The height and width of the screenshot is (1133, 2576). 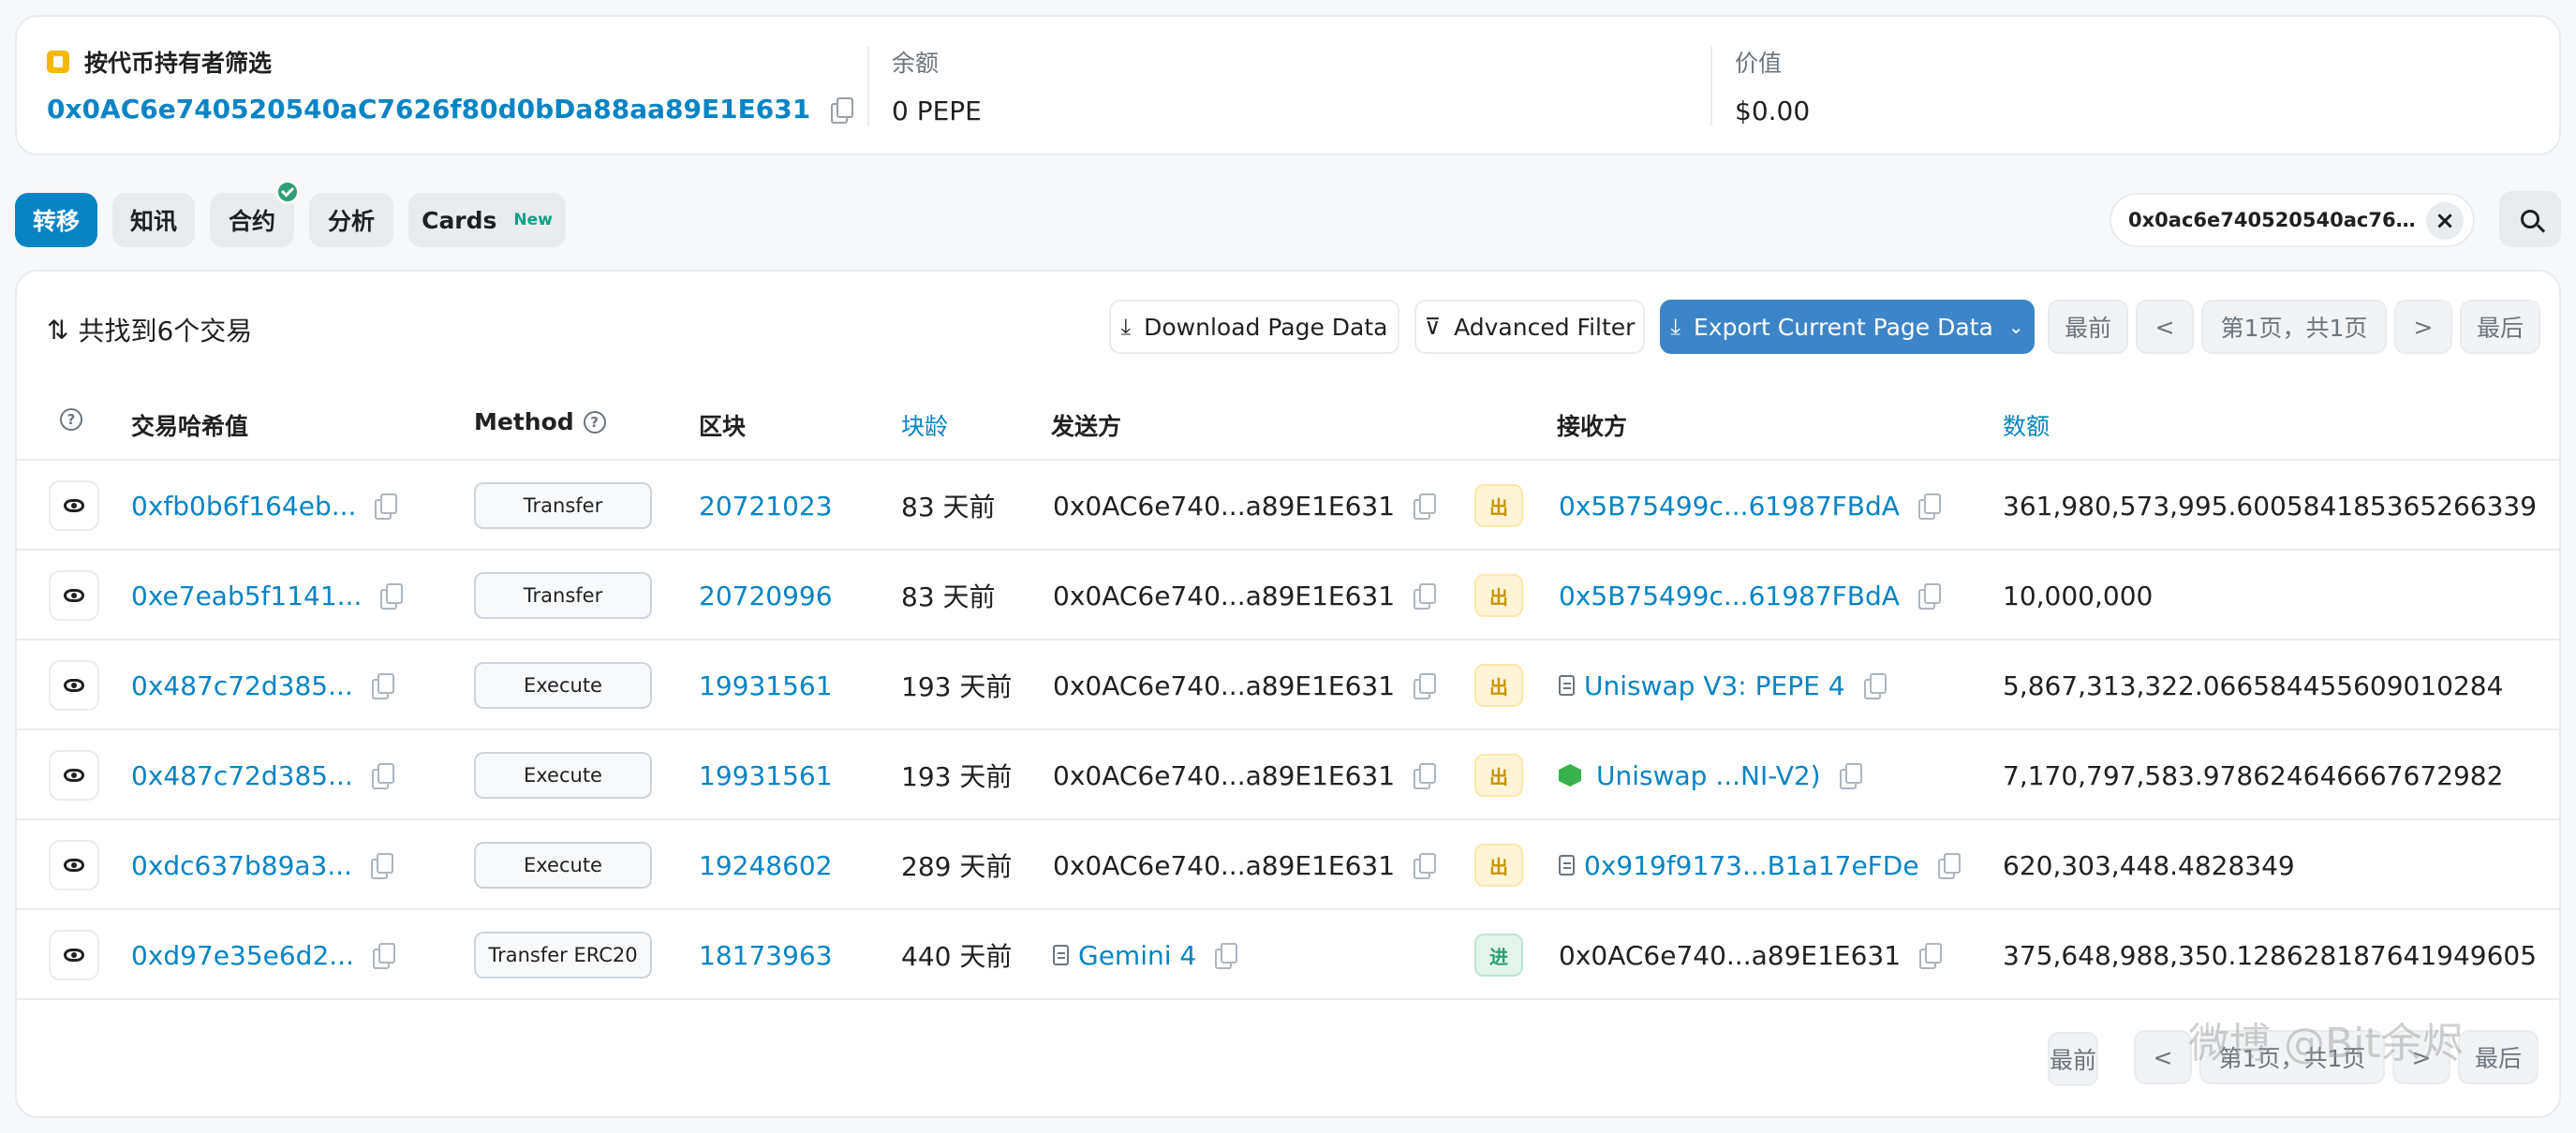 What do you see at coordinates (957, 686) in the screenshot?
I see `age-text: 193 天前` at bounding box center [957, 686].